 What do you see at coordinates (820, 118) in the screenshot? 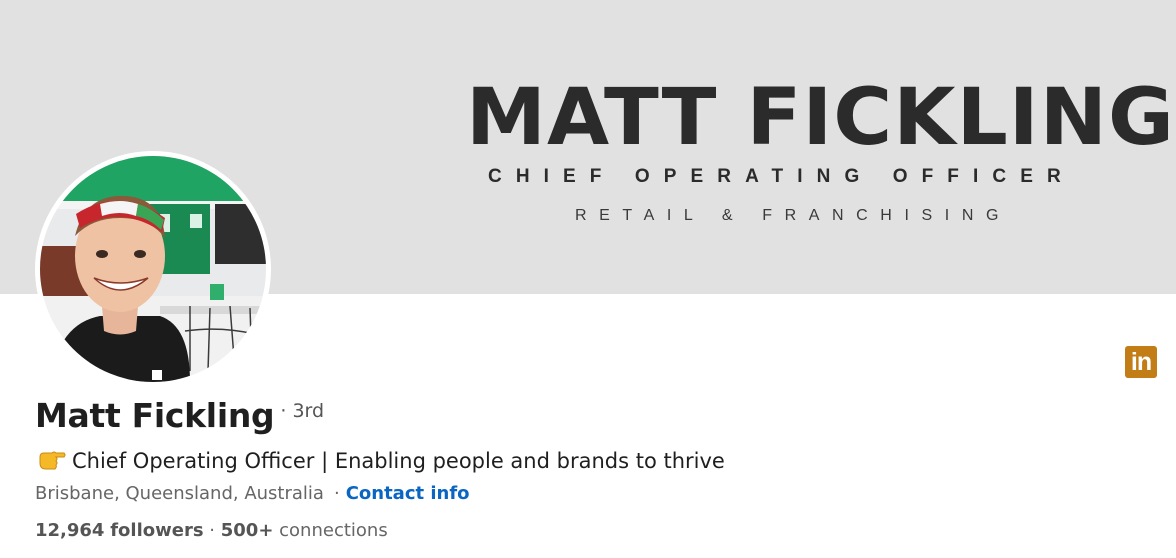
I see `banner-title: MATT FICKLING` at bounding box center [820, 118].